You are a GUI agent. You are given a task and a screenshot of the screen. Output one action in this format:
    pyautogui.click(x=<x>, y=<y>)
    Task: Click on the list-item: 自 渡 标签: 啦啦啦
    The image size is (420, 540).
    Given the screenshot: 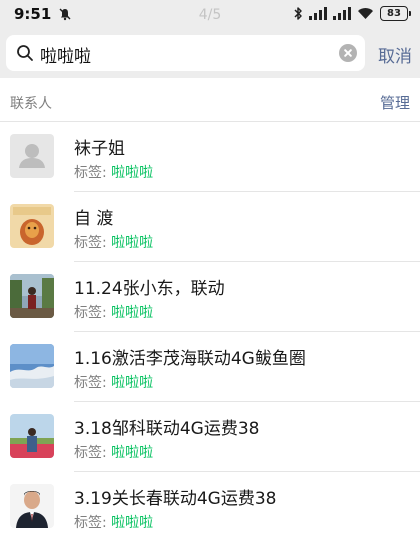 What is the action you would take?
    pyautogui.click(x=210, y=227)
    